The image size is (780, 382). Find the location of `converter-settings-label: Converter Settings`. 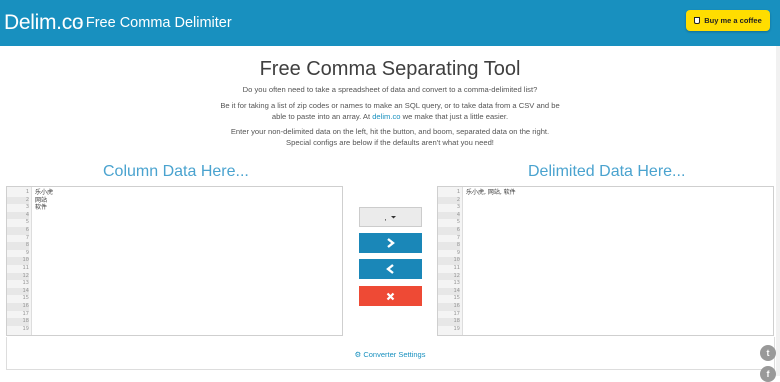

converter-settings-label: Converter Settings is located at coordinates (394, 354).